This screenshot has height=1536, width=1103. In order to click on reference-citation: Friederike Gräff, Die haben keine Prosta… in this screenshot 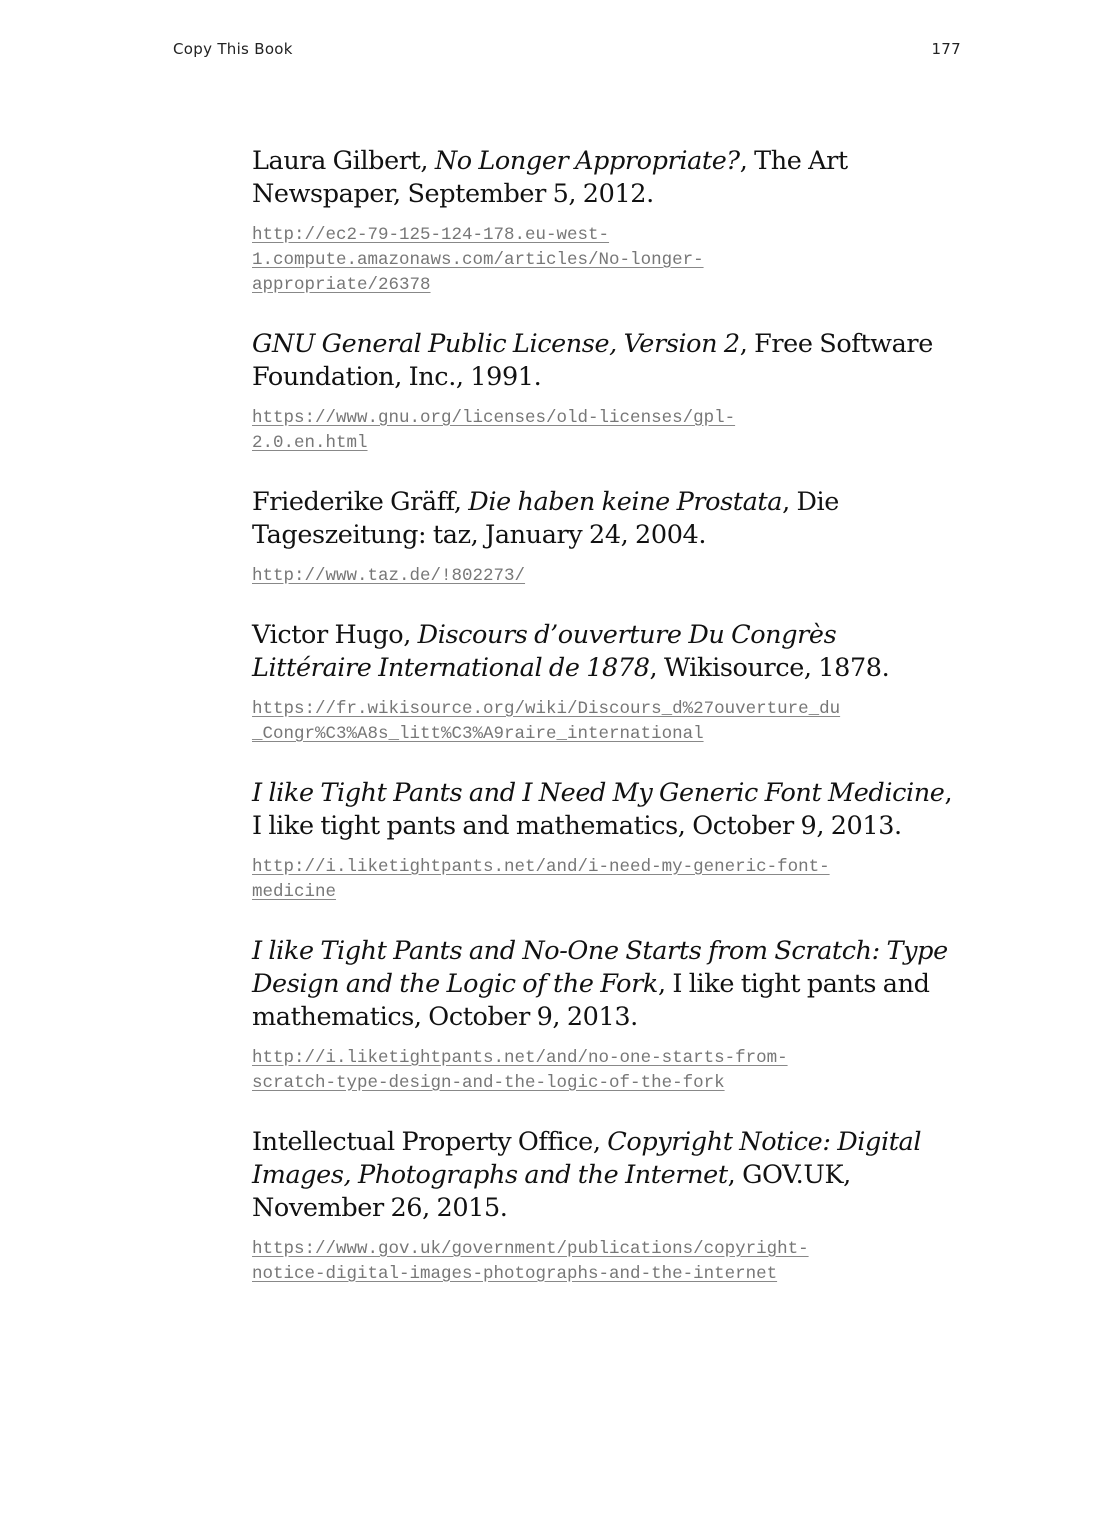, I will do `click(604, 519)`.